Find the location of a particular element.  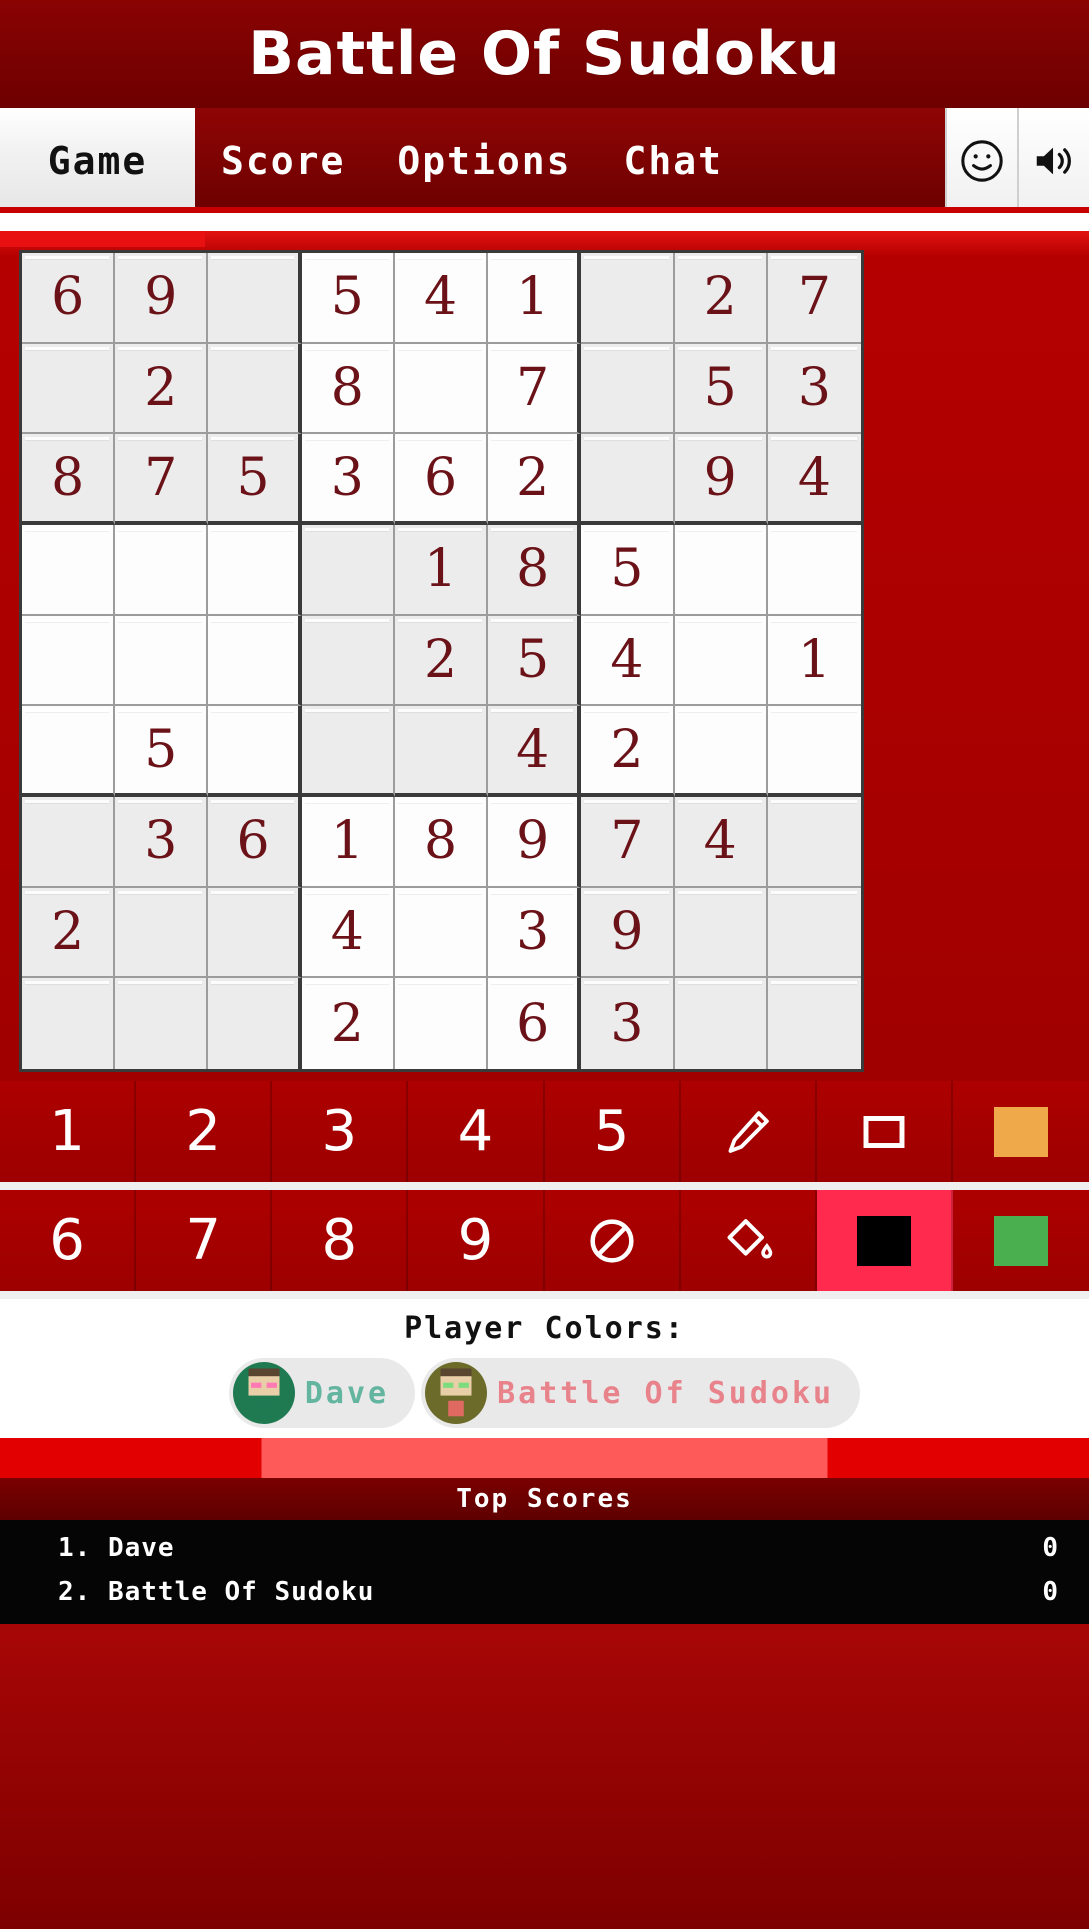

sudoku-cell-r3c2: 7 is located at coordinates (162, 479).